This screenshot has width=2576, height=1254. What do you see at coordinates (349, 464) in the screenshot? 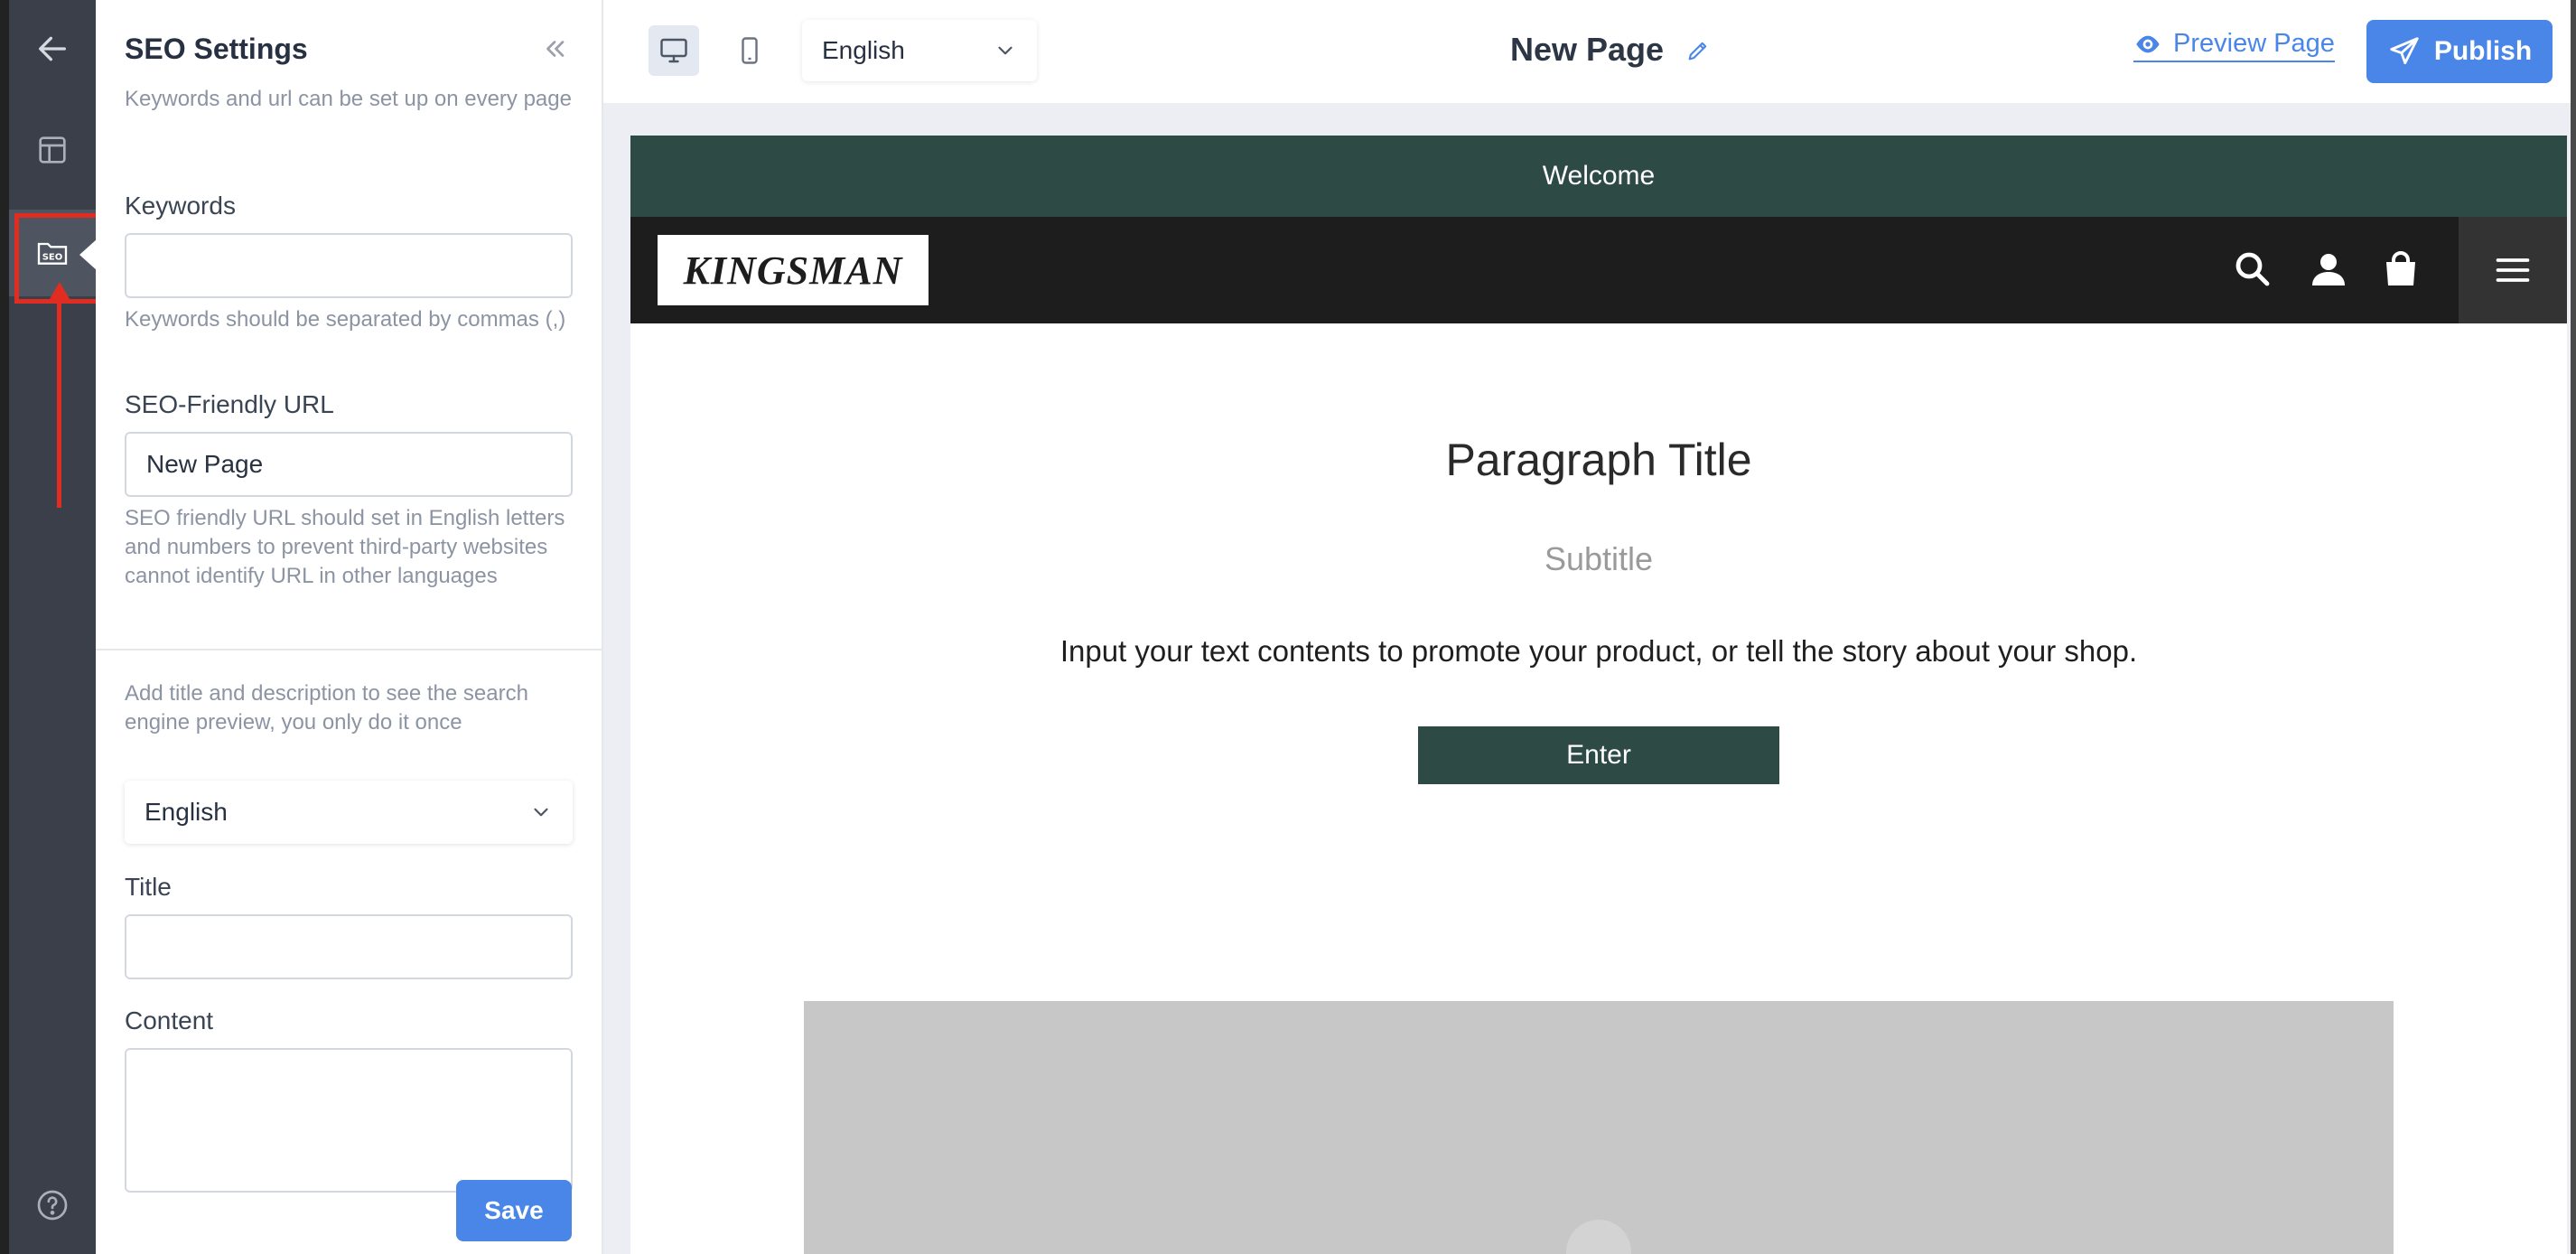
I see `seo-url-input` at bounding box center [349, 464].